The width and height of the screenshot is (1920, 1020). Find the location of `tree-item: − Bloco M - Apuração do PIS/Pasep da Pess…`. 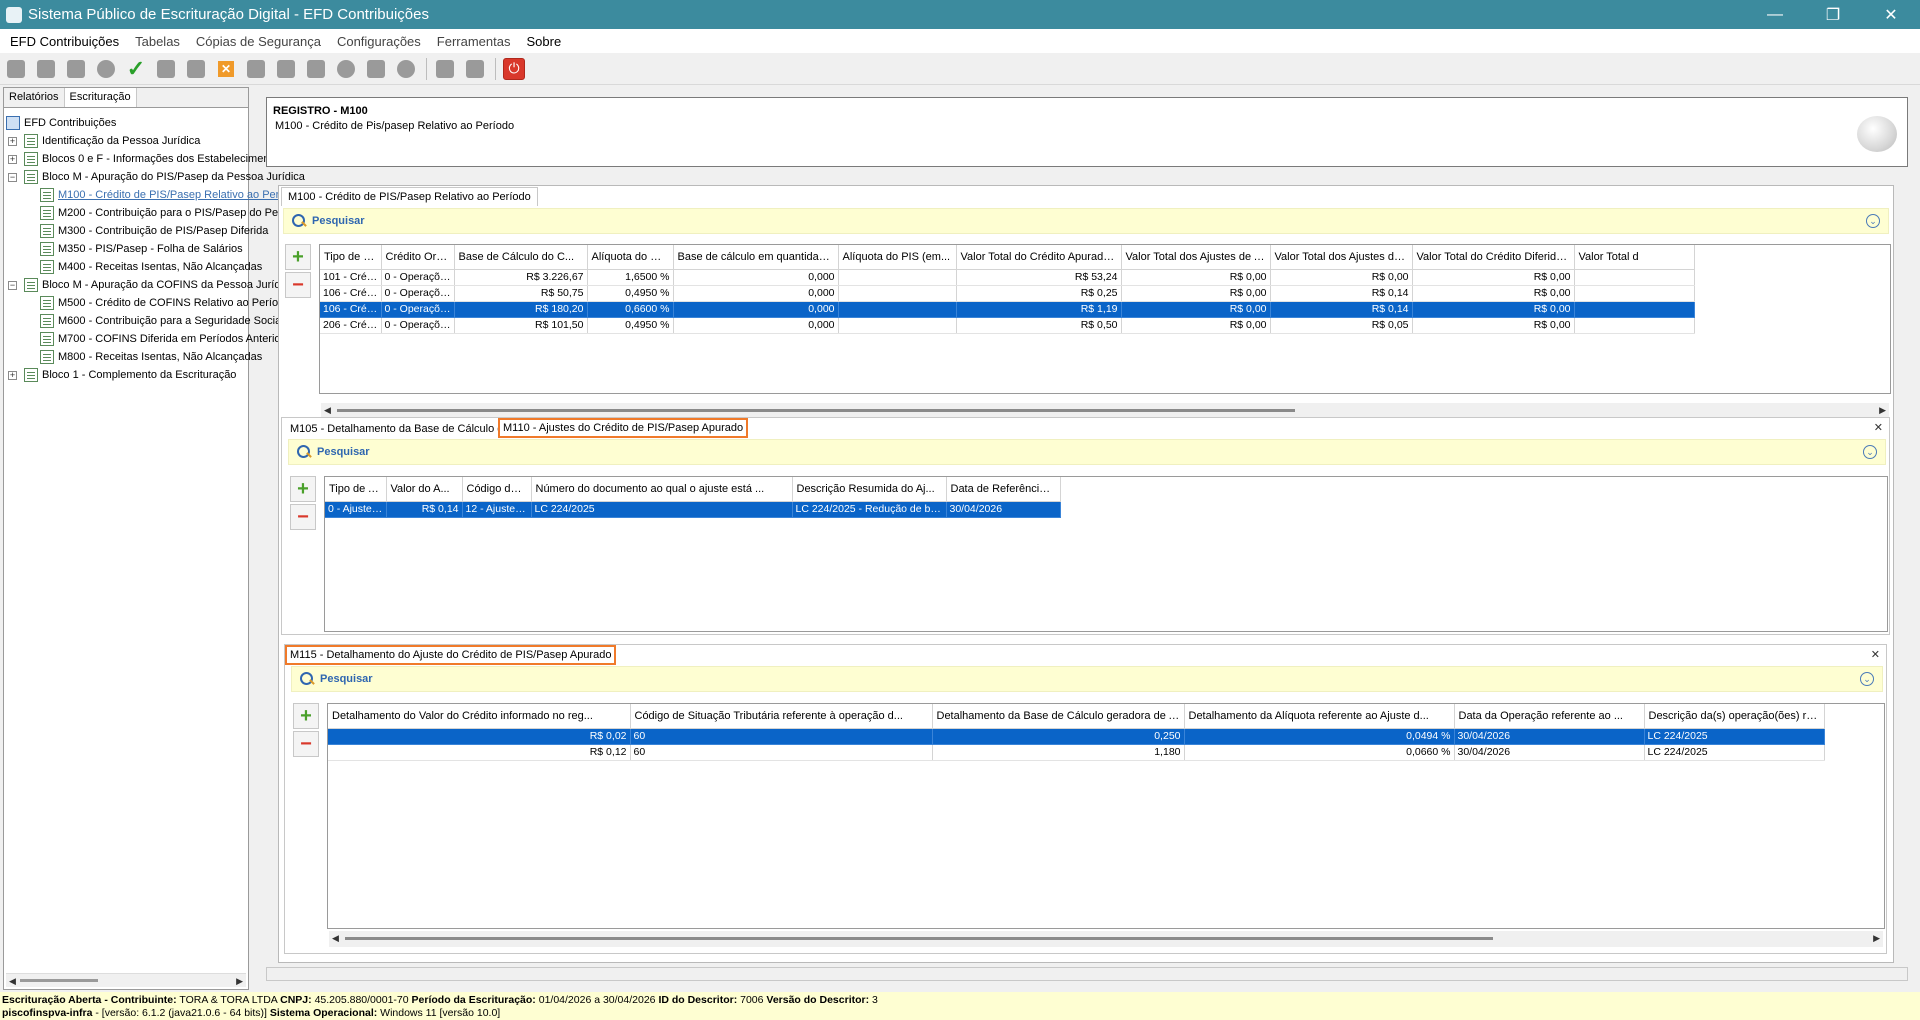

tree-item: − Bloco M - Apuração do PIS/Pasep da Pess… is located at coordinates (154, 177).